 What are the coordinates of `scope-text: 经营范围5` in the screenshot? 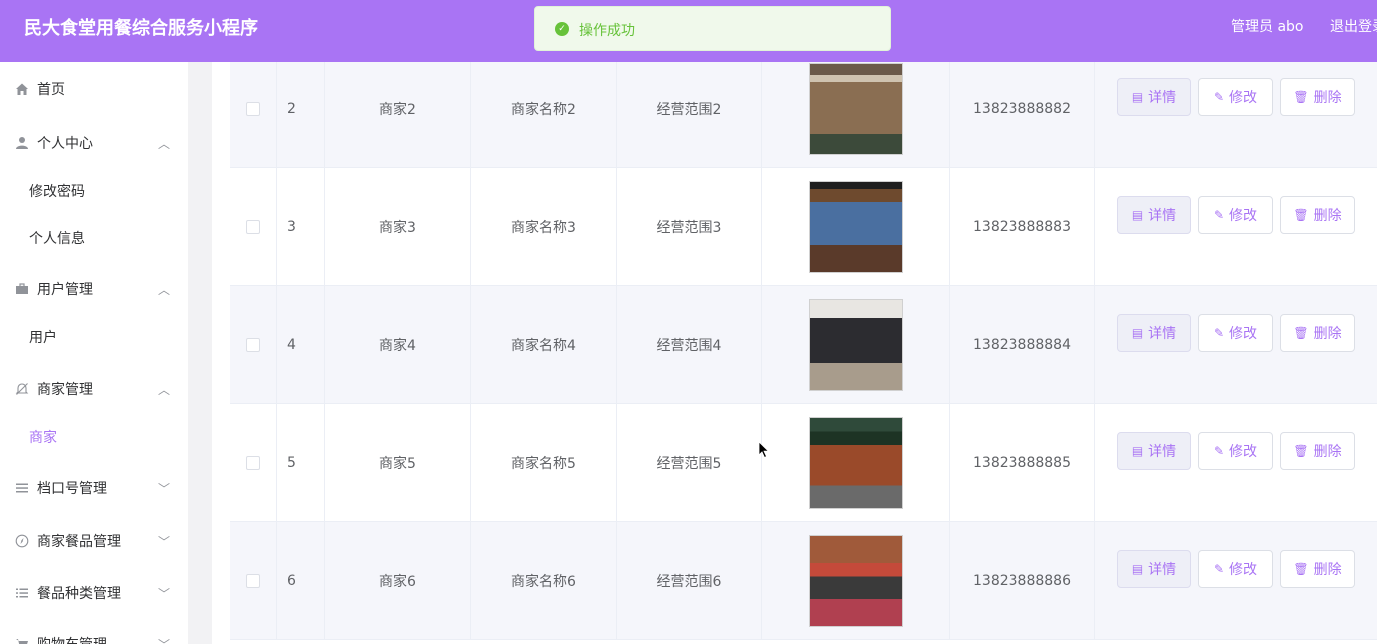 It's located at (689, 464).